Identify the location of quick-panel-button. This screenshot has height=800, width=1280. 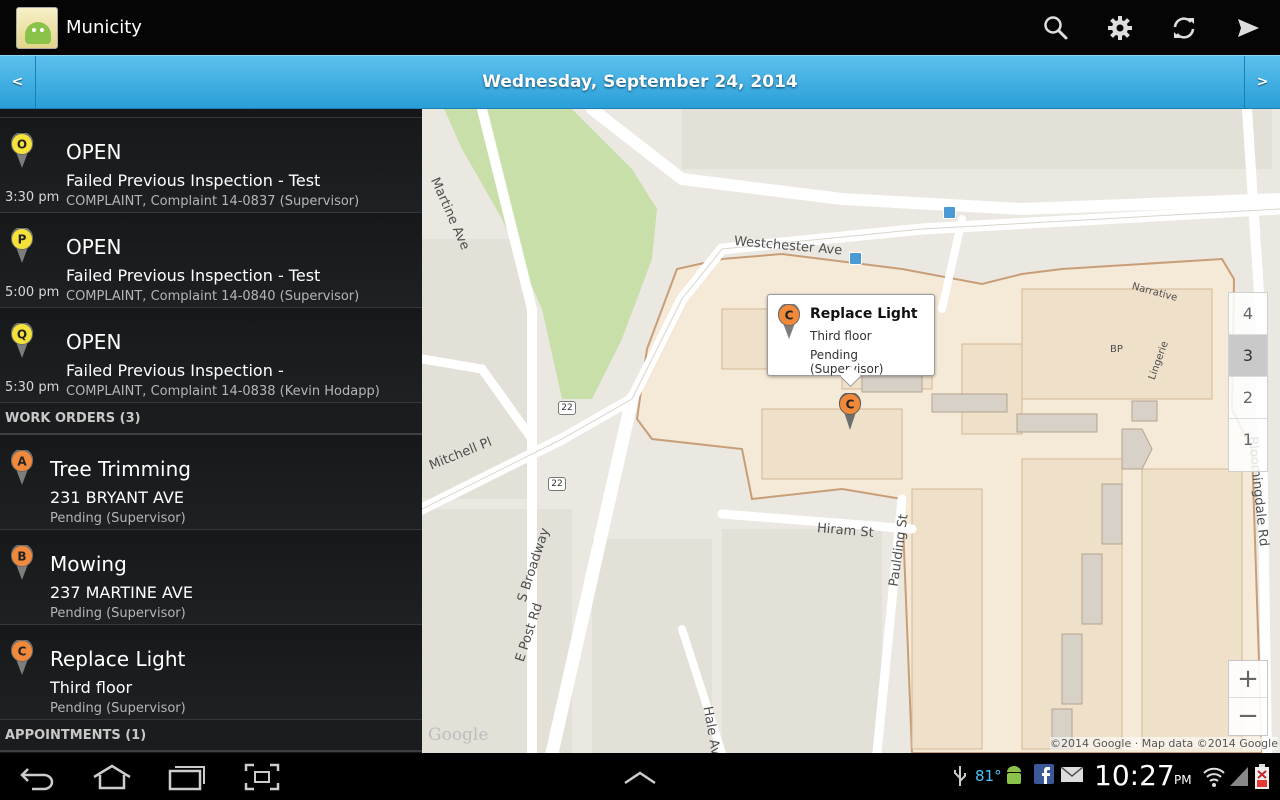
(640, 777).